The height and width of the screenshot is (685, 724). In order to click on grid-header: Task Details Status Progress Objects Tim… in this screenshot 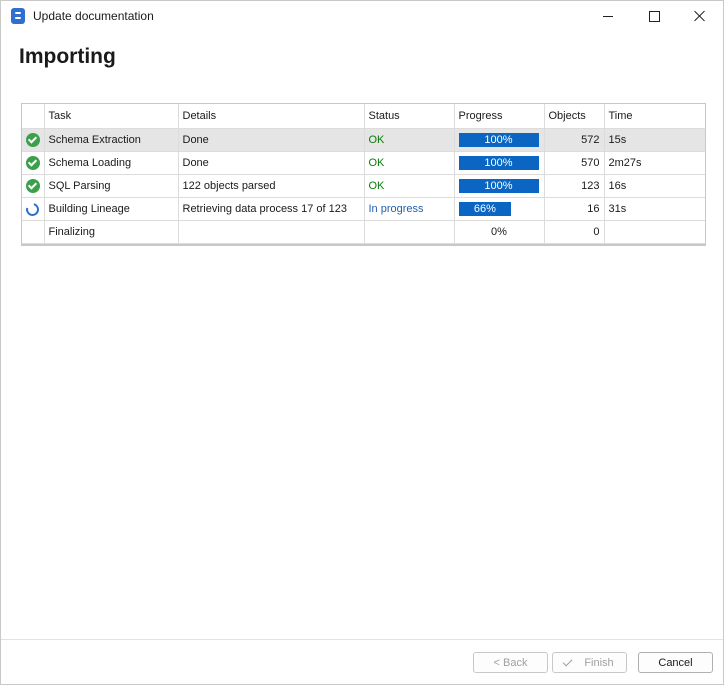, I will do `click(363, 116)`.